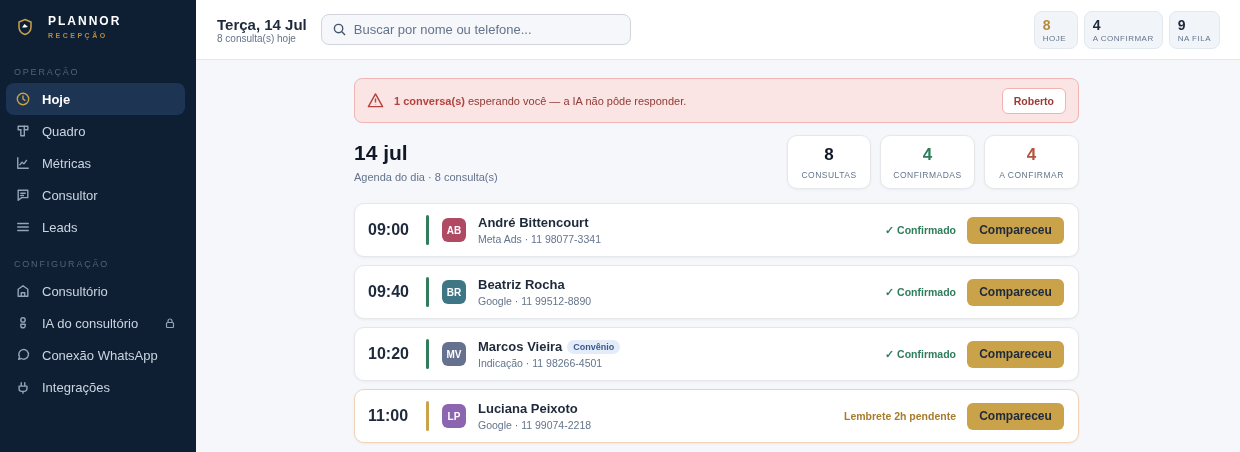  I want to click on patient-name: Beatriz Rocha, so click(521, 284).